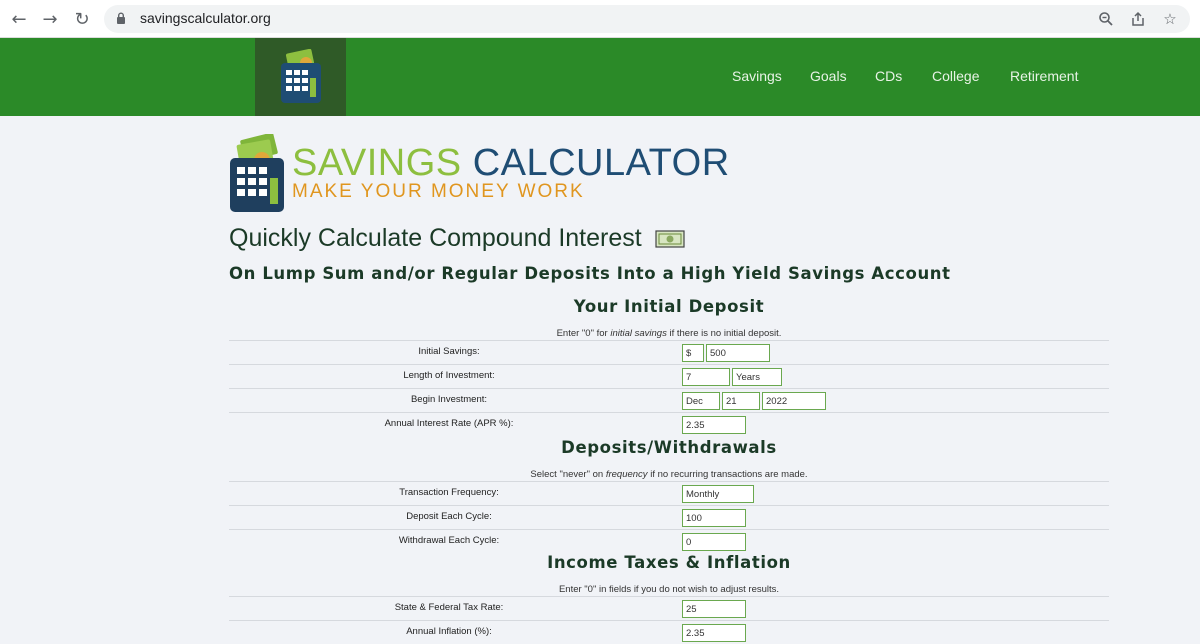 This screenshot has height=644, width=1200. I want to click on reload-icon: ↻, so click(82, 19).